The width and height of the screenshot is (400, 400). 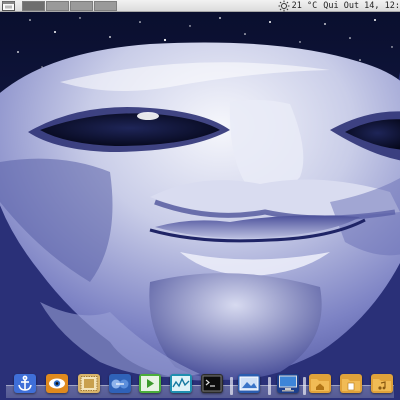 I want to click on workspace-switcher, so click(x=70, y=6).